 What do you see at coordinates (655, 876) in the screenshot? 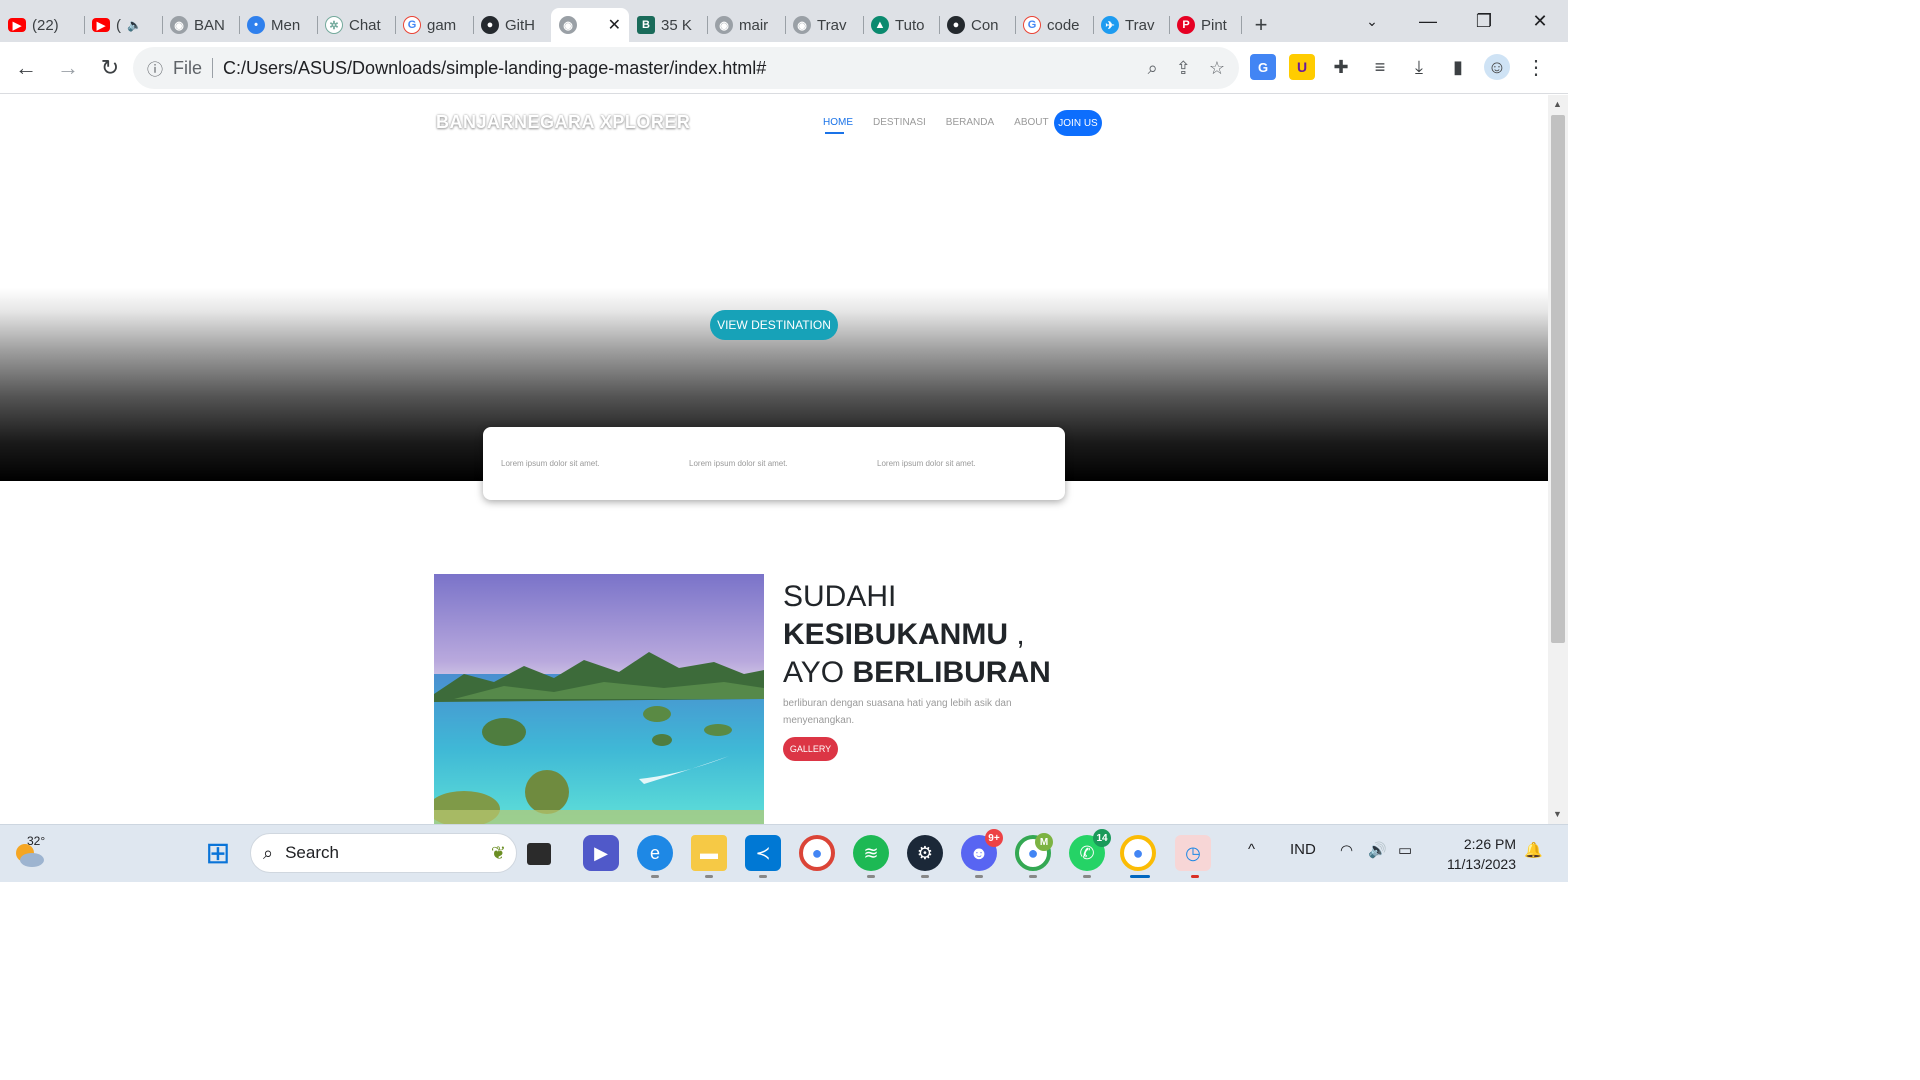
I see `edge-running-indicator` at bounding box center [655, 876].